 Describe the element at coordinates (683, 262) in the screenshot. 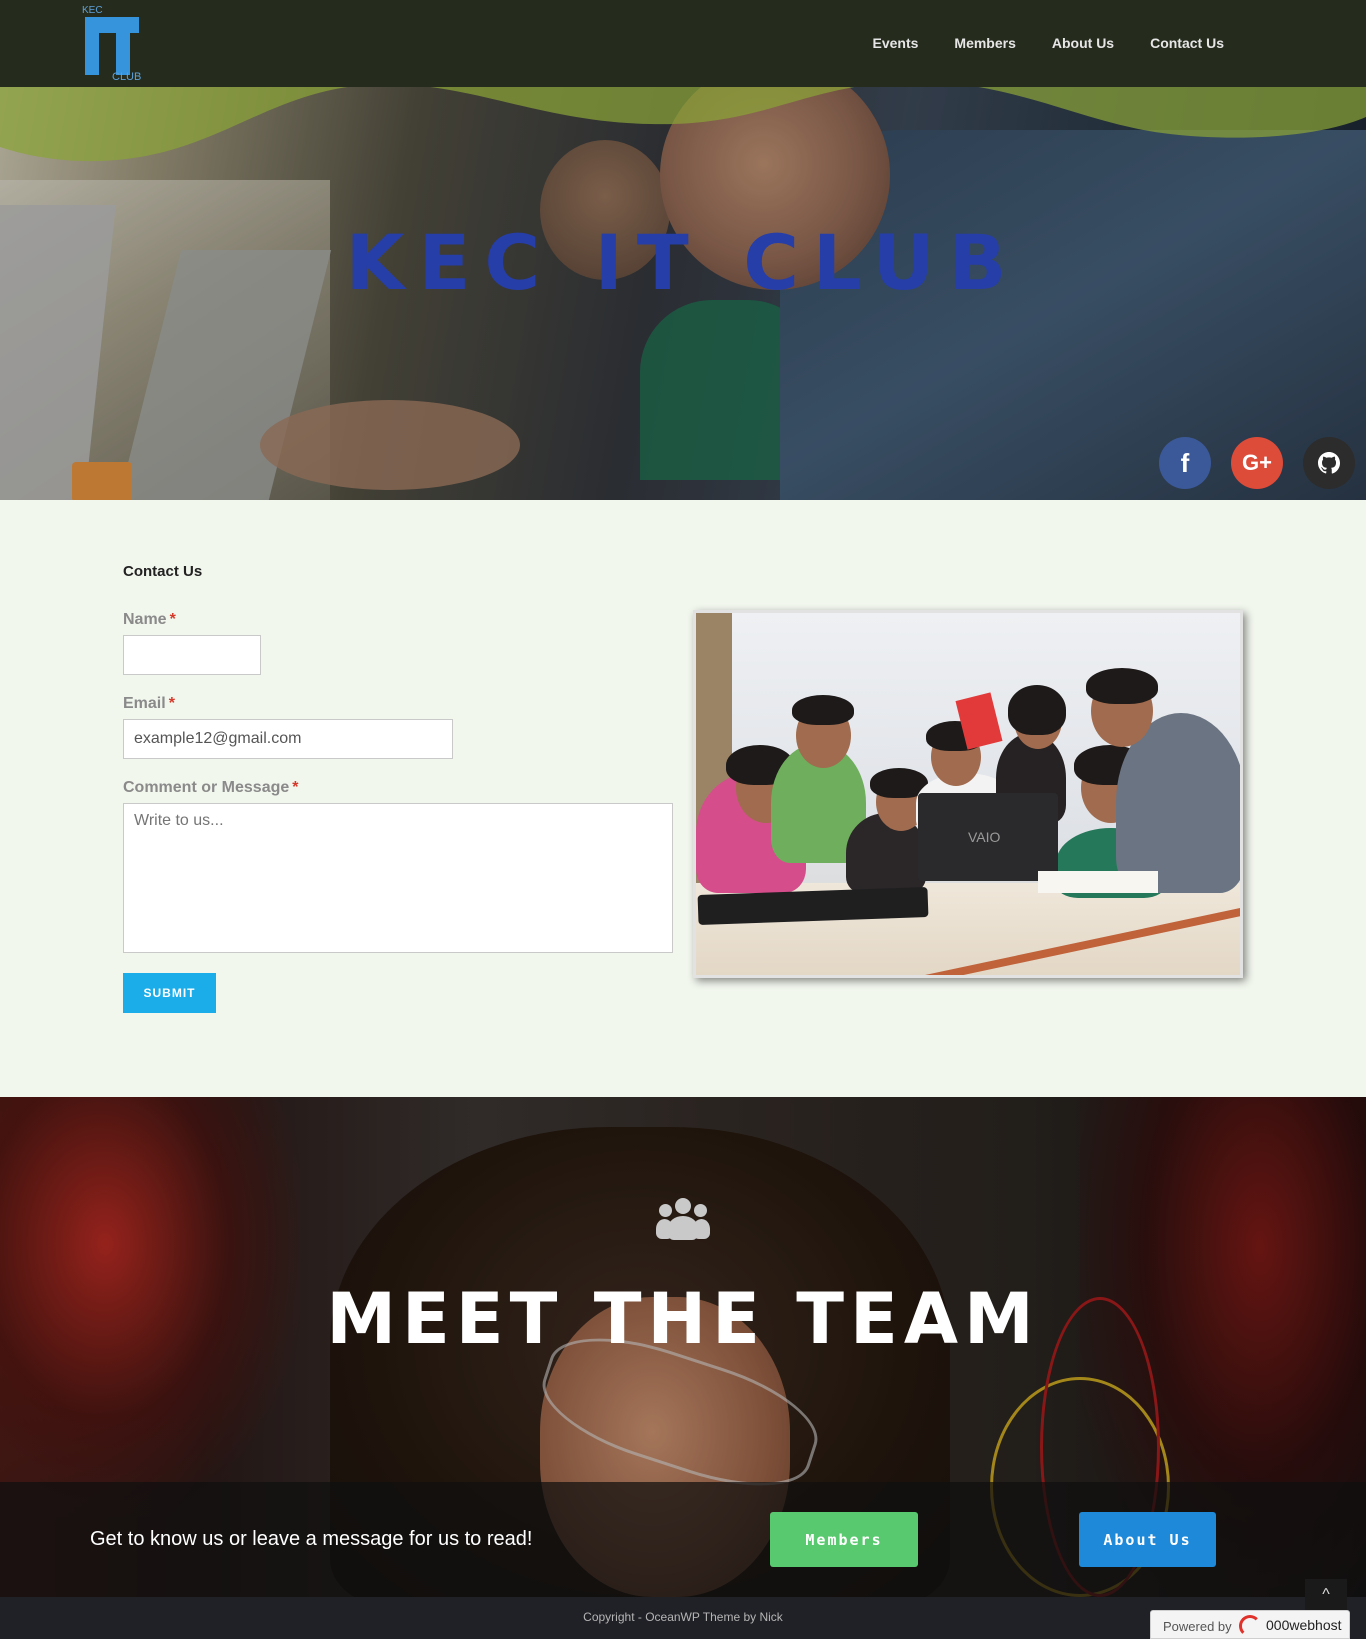

I see `hero-title: KEC IT CLUB` at that location.